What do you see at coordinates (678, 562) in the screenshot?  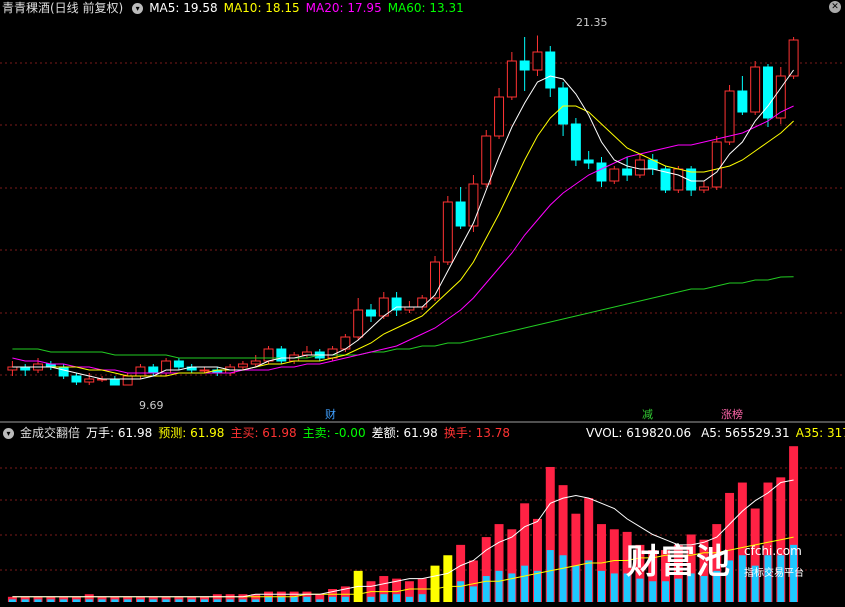 I see `watermark-brand: 财富池` at bounding box center [678, 562].